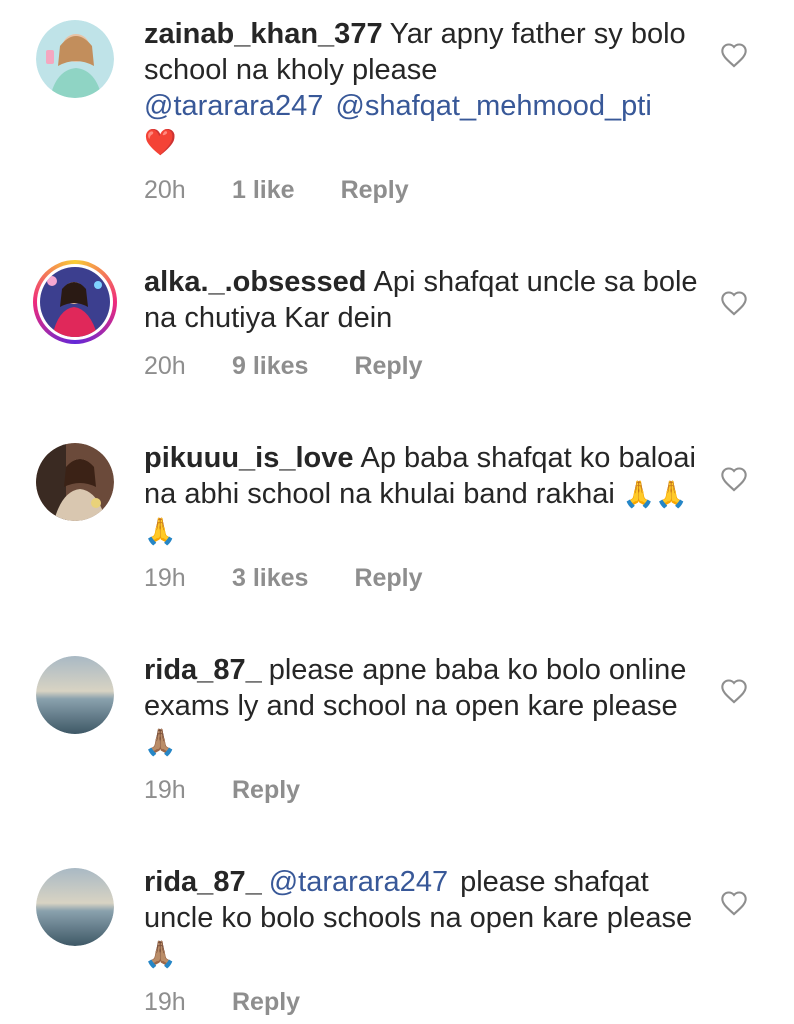 The height and width of the screenshot is (1024, 794). What do you see at coordinates (160, 143) in the screenshot?
I see `heart-emoji: ❤️` at bounding box center [160, 143].